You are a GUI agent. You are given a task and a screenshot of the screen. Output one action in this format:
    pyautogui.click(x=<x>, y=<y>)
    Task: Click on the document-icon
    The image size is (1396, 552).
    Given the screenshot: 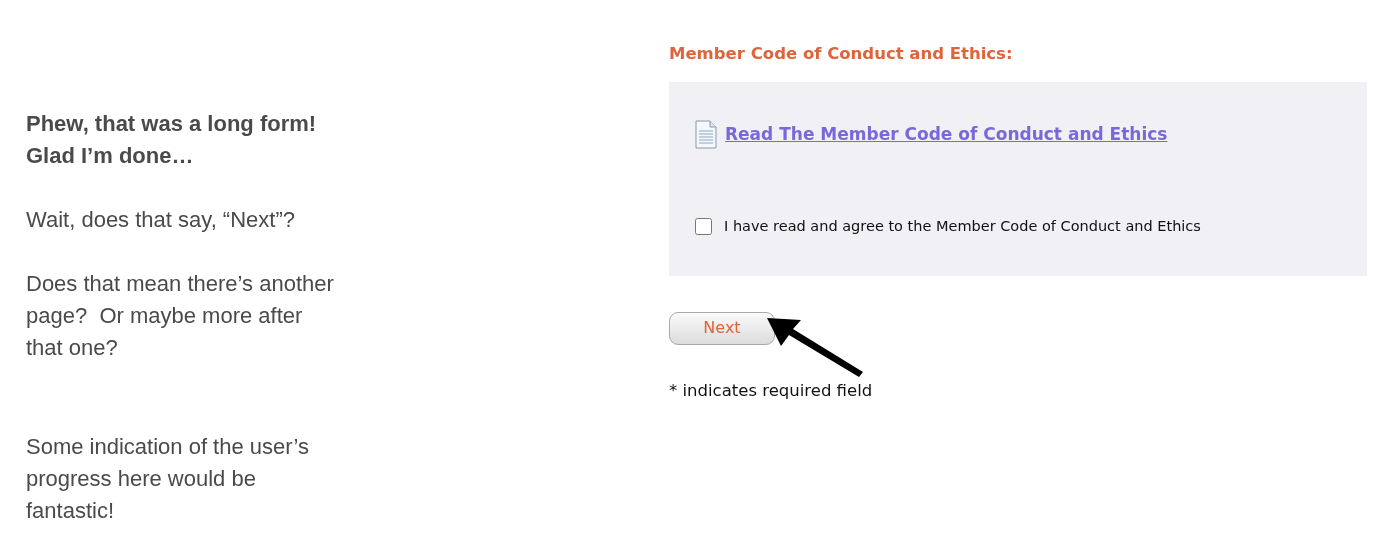 What is the action you would take?
    pyautogui.click(x=706, y=134)
    